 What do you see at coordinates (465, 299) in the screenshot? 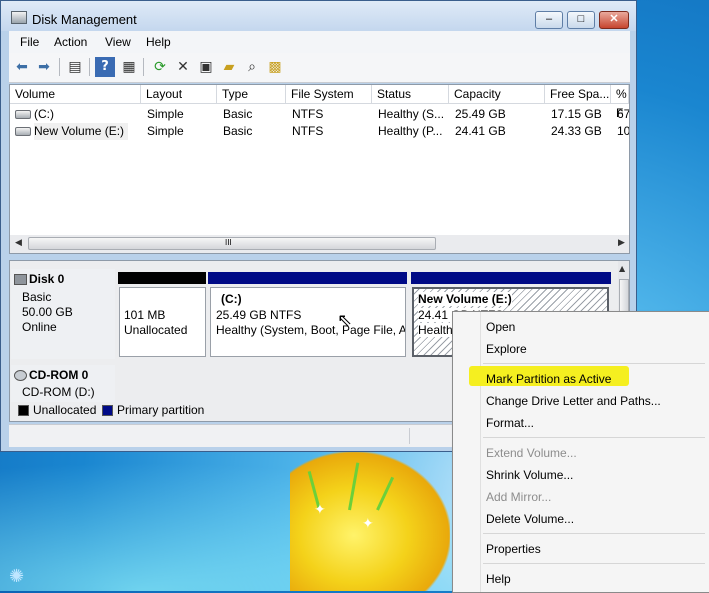
I see `partition-name: New Volume (E:)` at bounding box center [465, 299].